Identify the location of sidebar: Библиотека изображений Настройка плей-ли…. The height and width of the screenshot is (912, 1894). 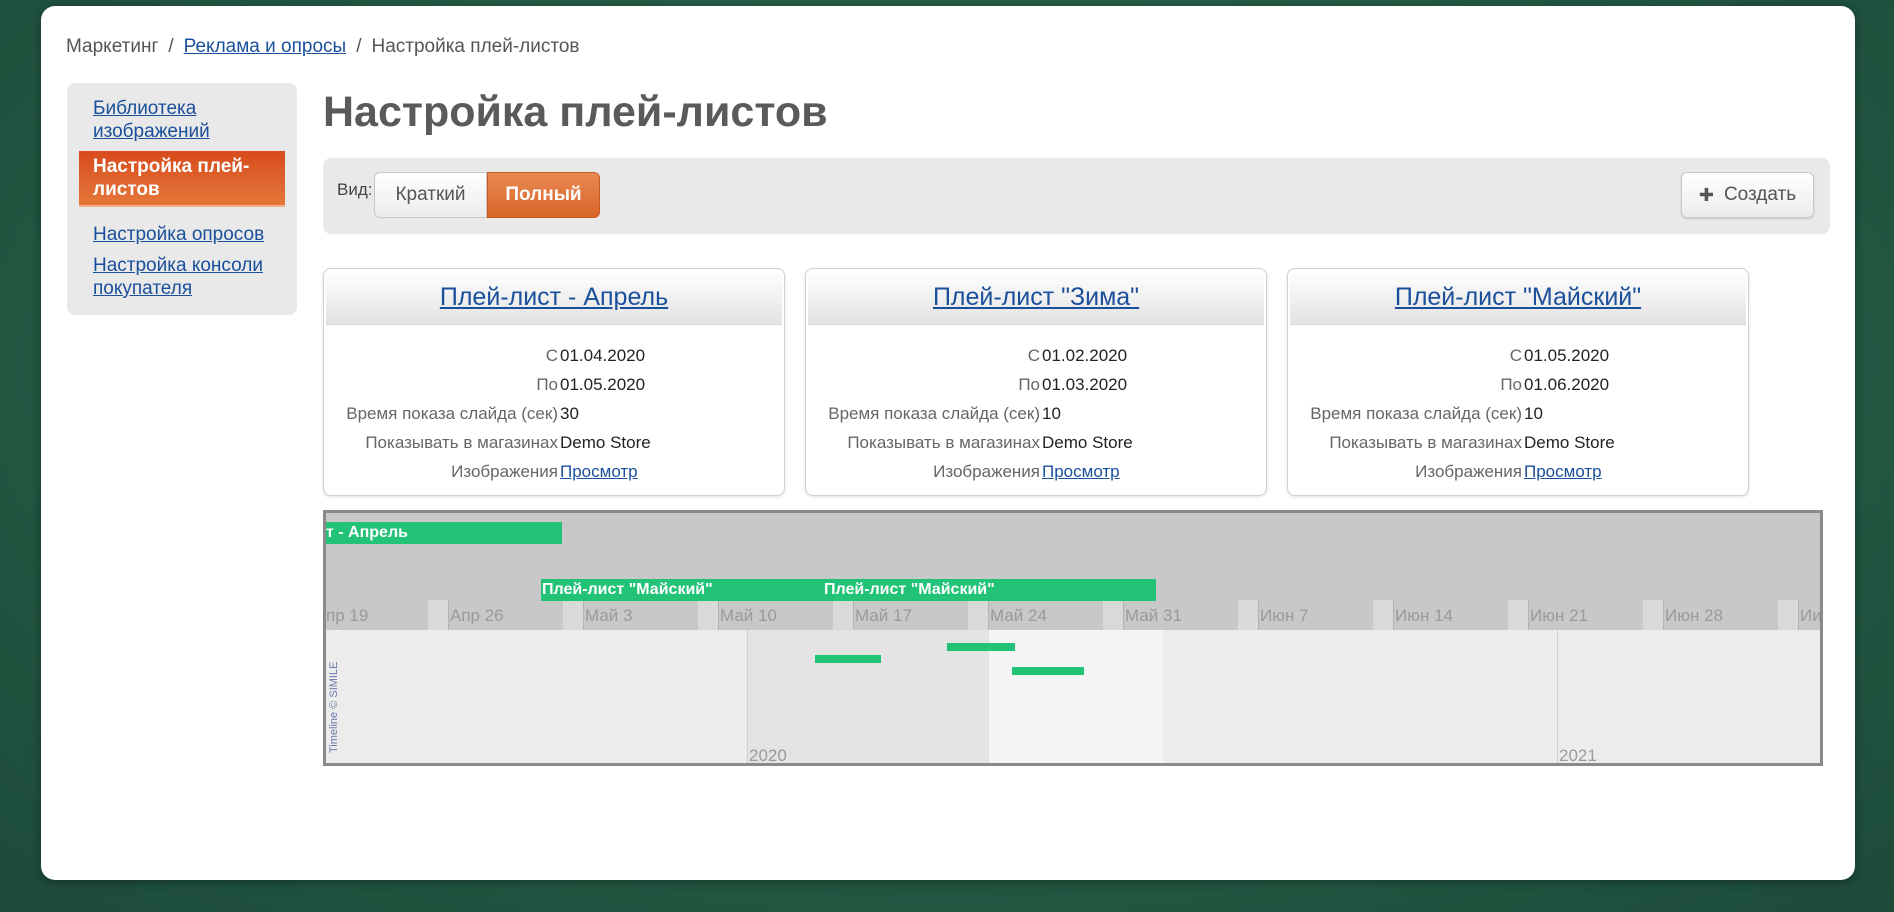
(182, 199).